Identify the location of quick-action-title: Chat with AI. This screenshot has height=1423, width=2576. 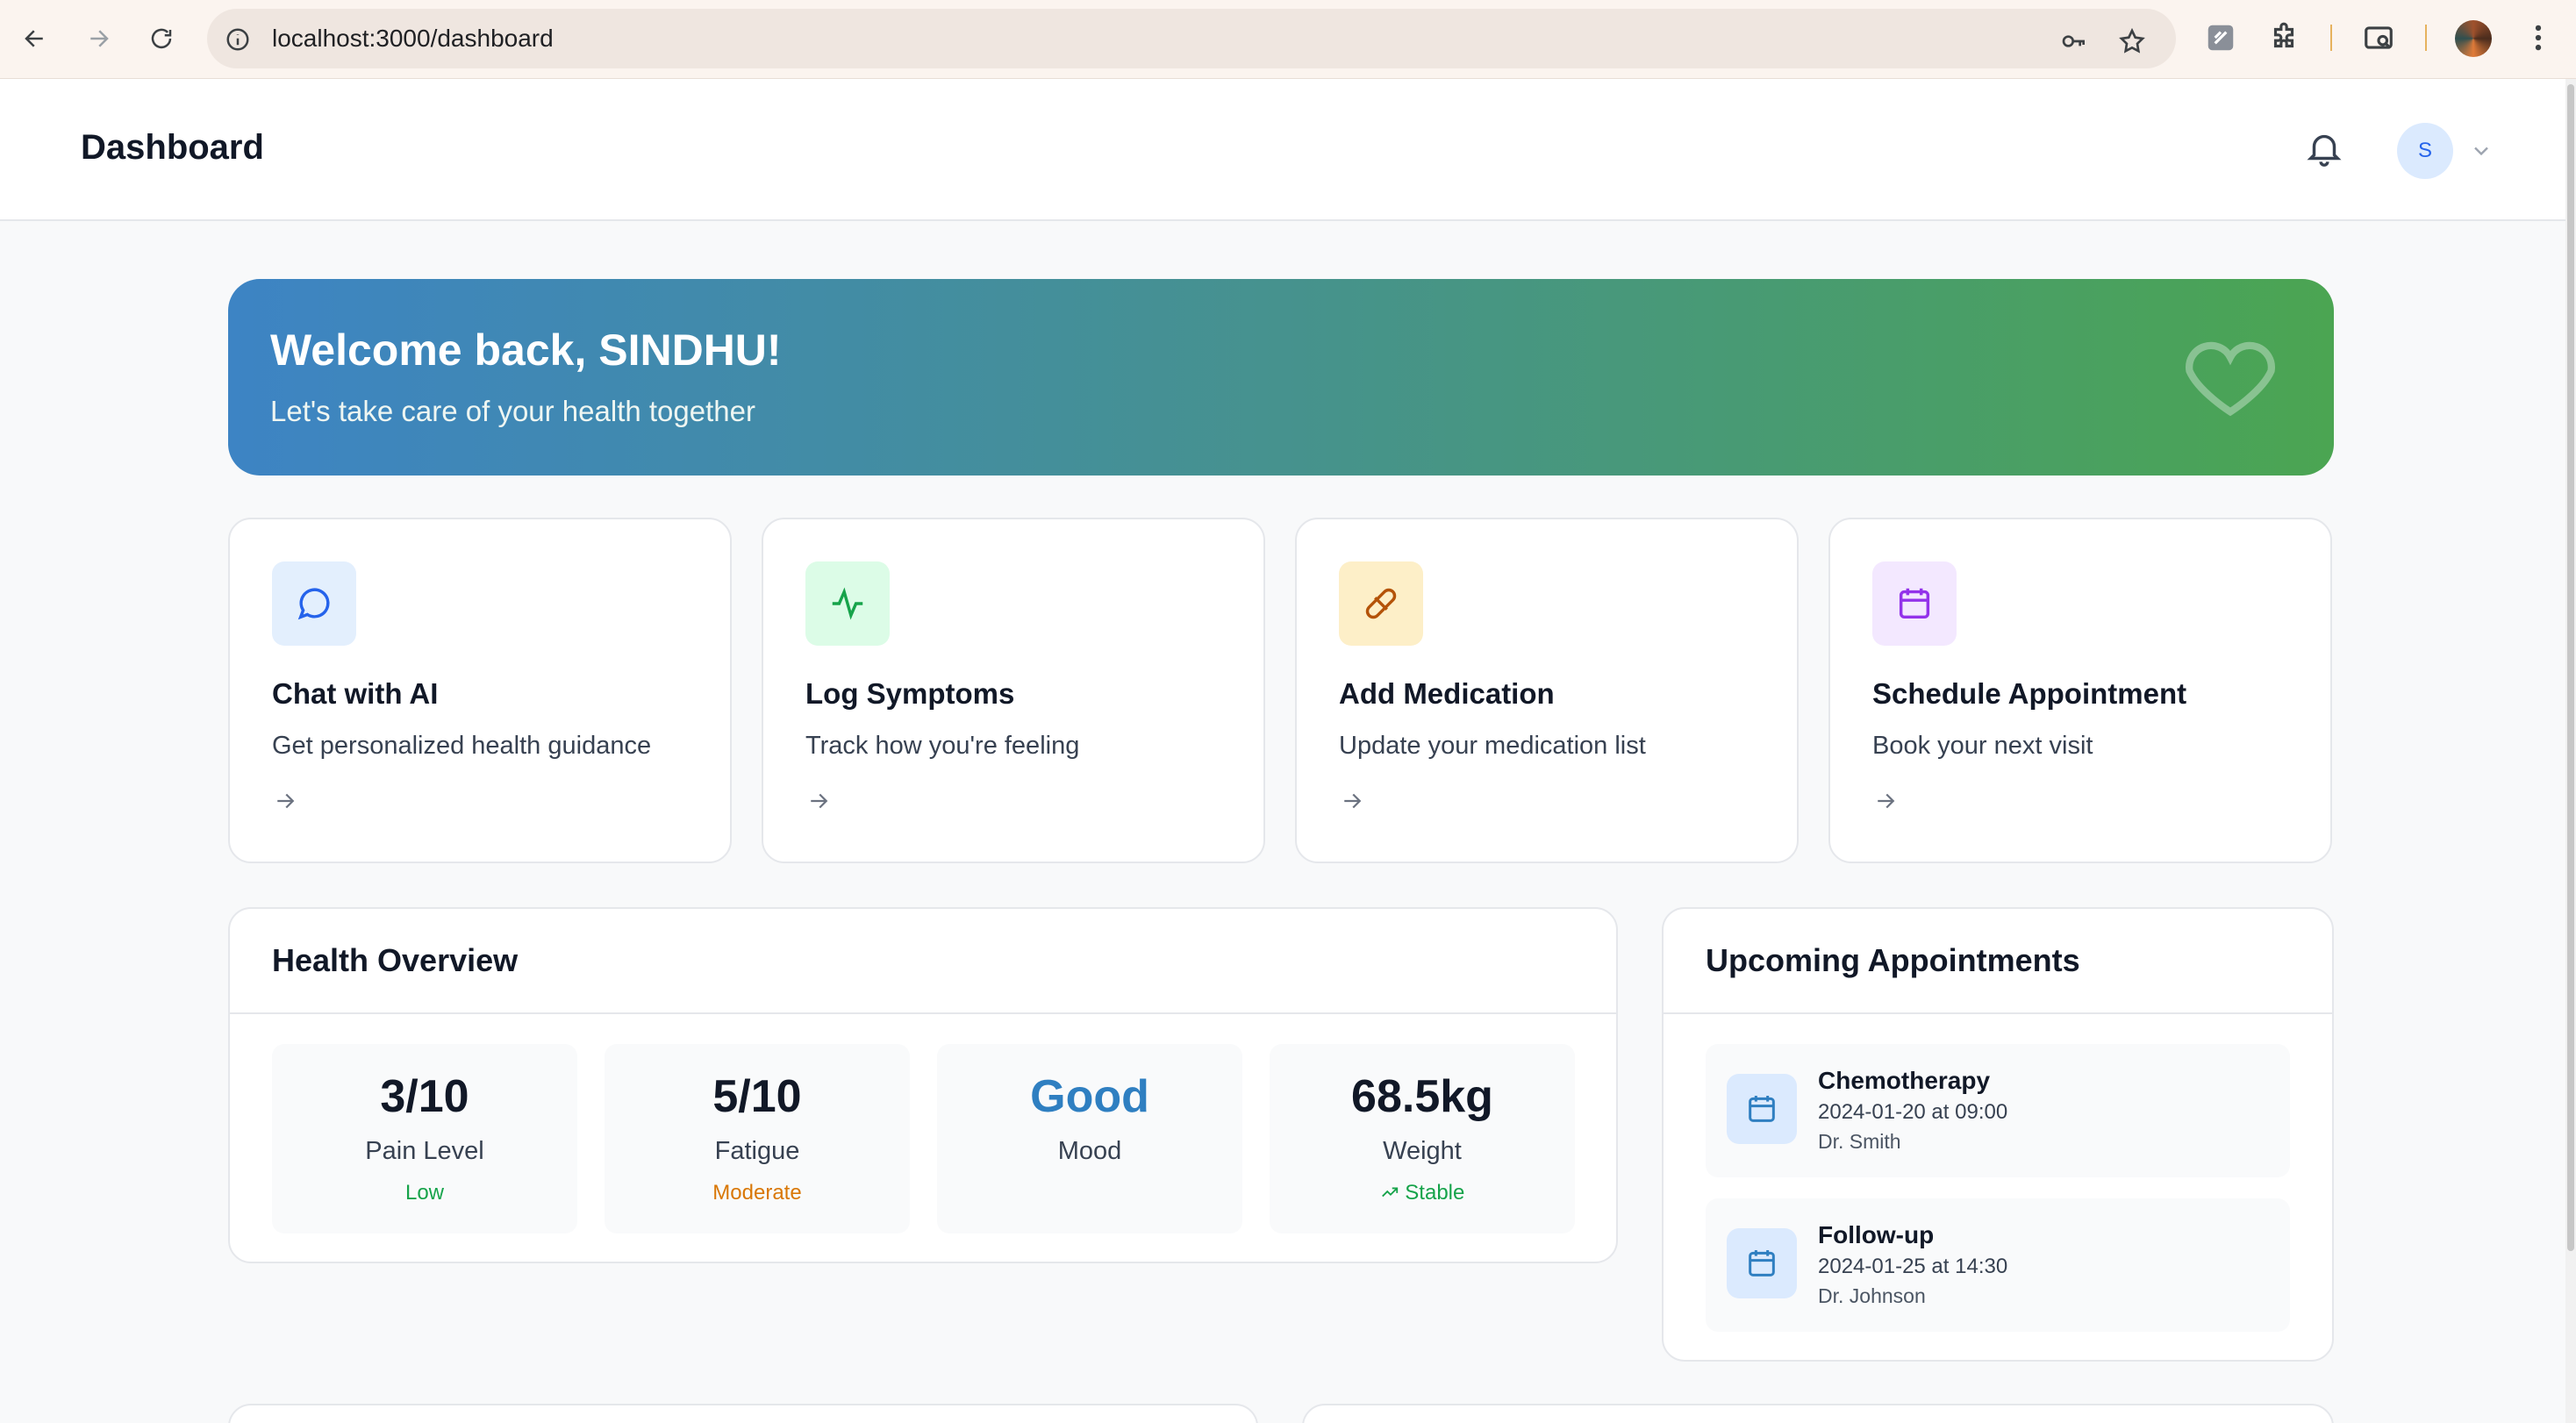
(355, 694).